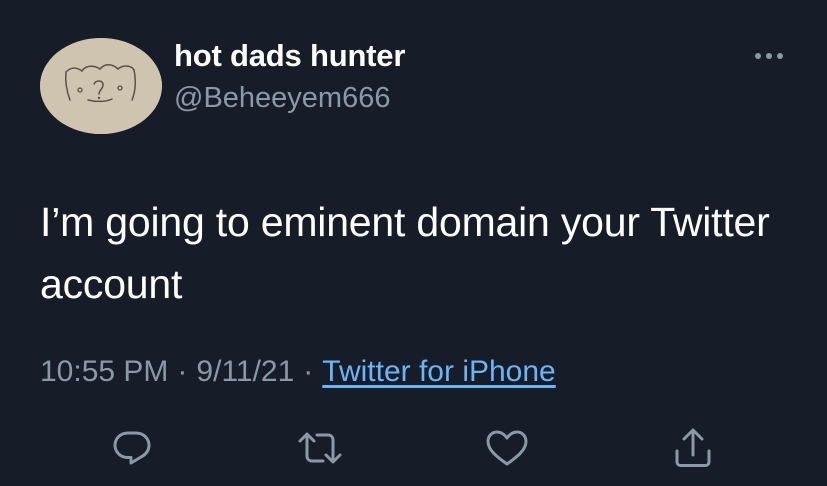 The height and width of the screenshot is (486, 827). I want to click on tweet-source-link: Twitter for iPhone, so click(438, 371).